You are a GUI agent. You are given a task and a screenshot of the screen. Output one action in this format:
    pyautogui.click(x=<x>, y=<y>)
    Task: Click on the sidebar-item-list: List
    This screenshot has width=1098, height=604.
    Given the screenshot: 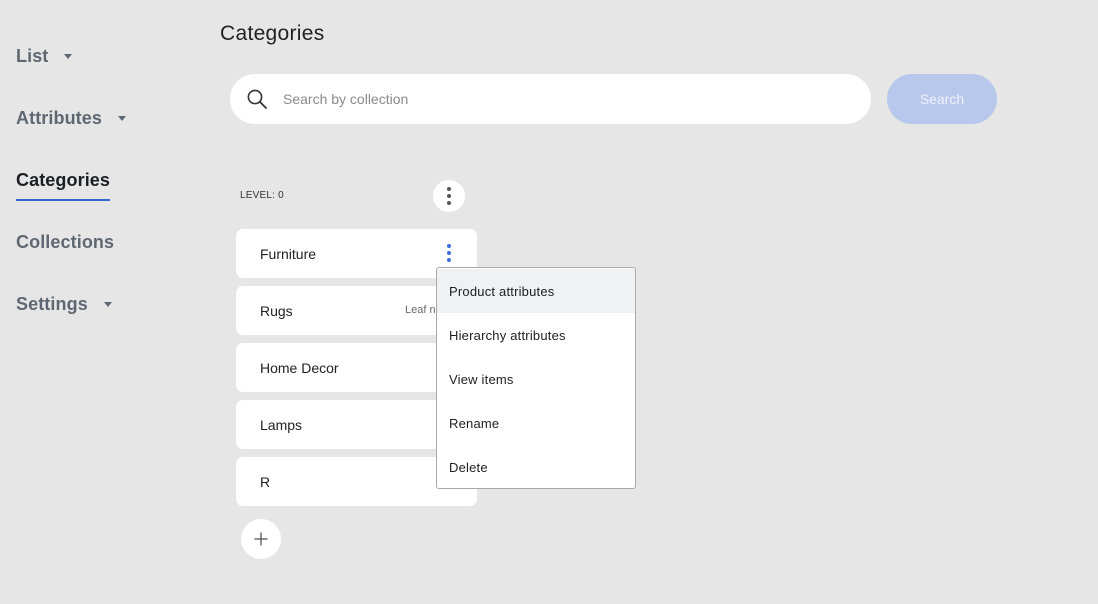 What is the action you would take?
    pyautogui.click(x=44, y=56)
    